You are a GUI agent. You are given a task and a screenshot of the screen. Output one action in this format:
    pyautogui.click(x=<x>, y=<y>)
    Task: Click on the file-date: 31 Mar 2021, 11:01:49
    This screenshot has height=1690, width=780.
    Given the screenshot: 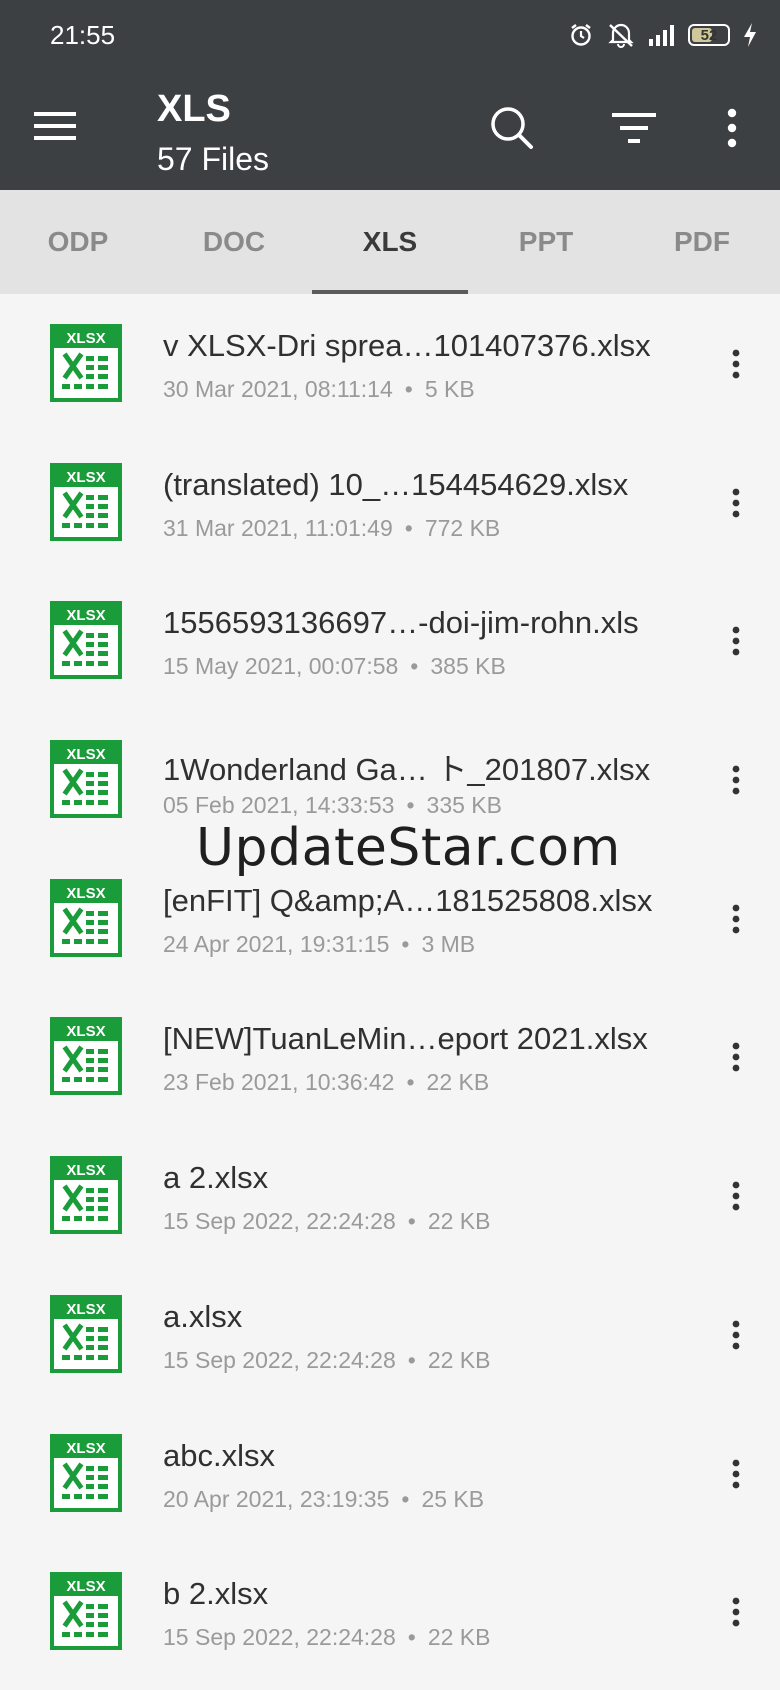 What is the action you would take?
    pyautogui.click(x=278, y=527)
    